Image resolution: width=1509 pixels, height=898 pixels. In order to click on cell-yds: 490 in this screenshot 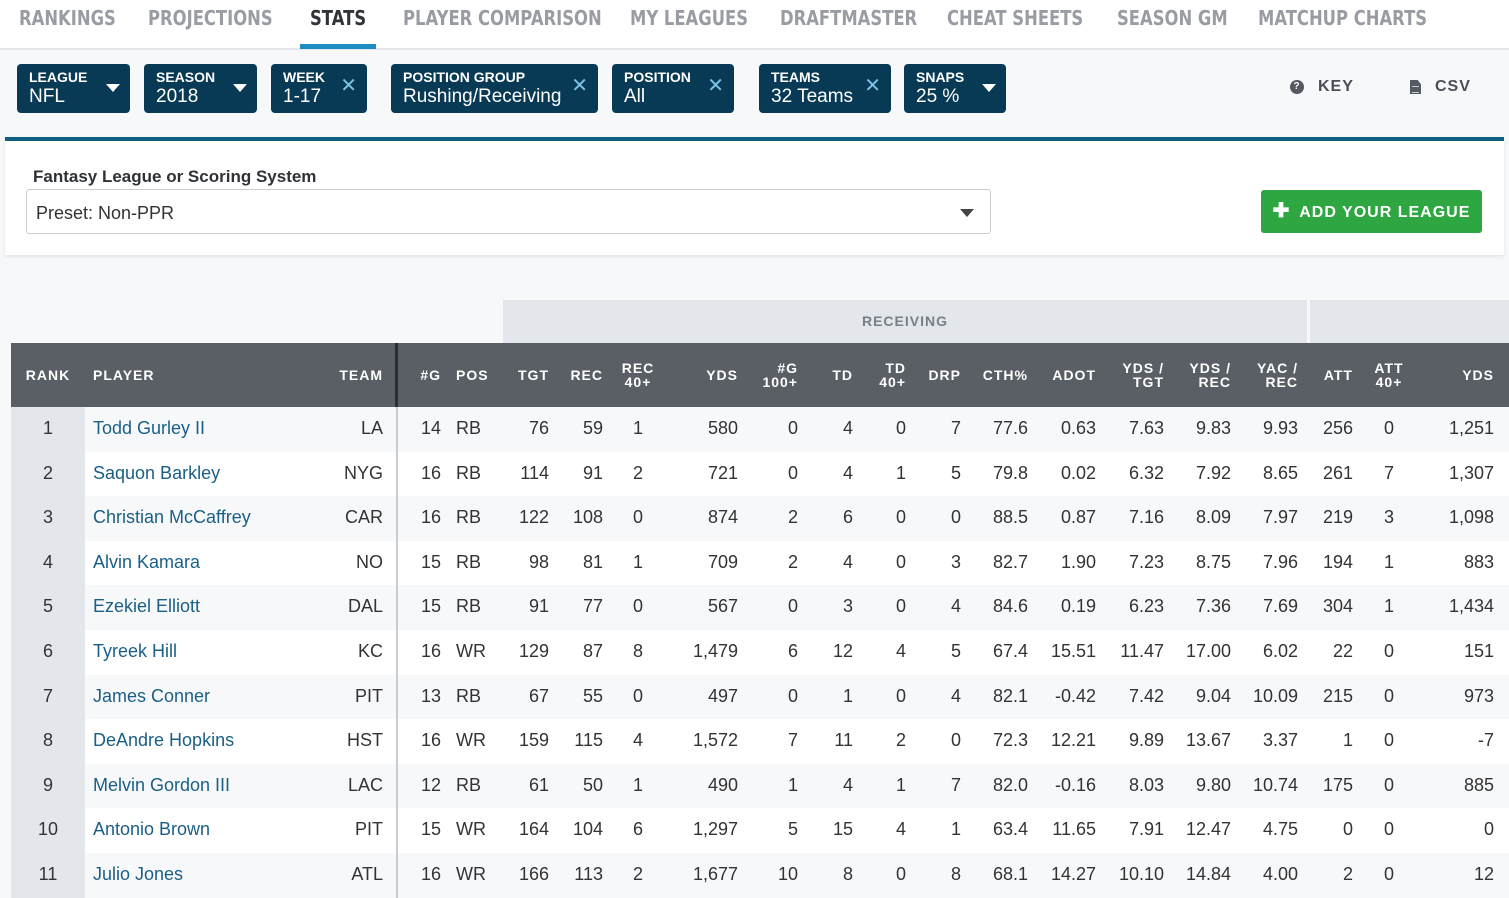, I will do `click(722, 784)`.